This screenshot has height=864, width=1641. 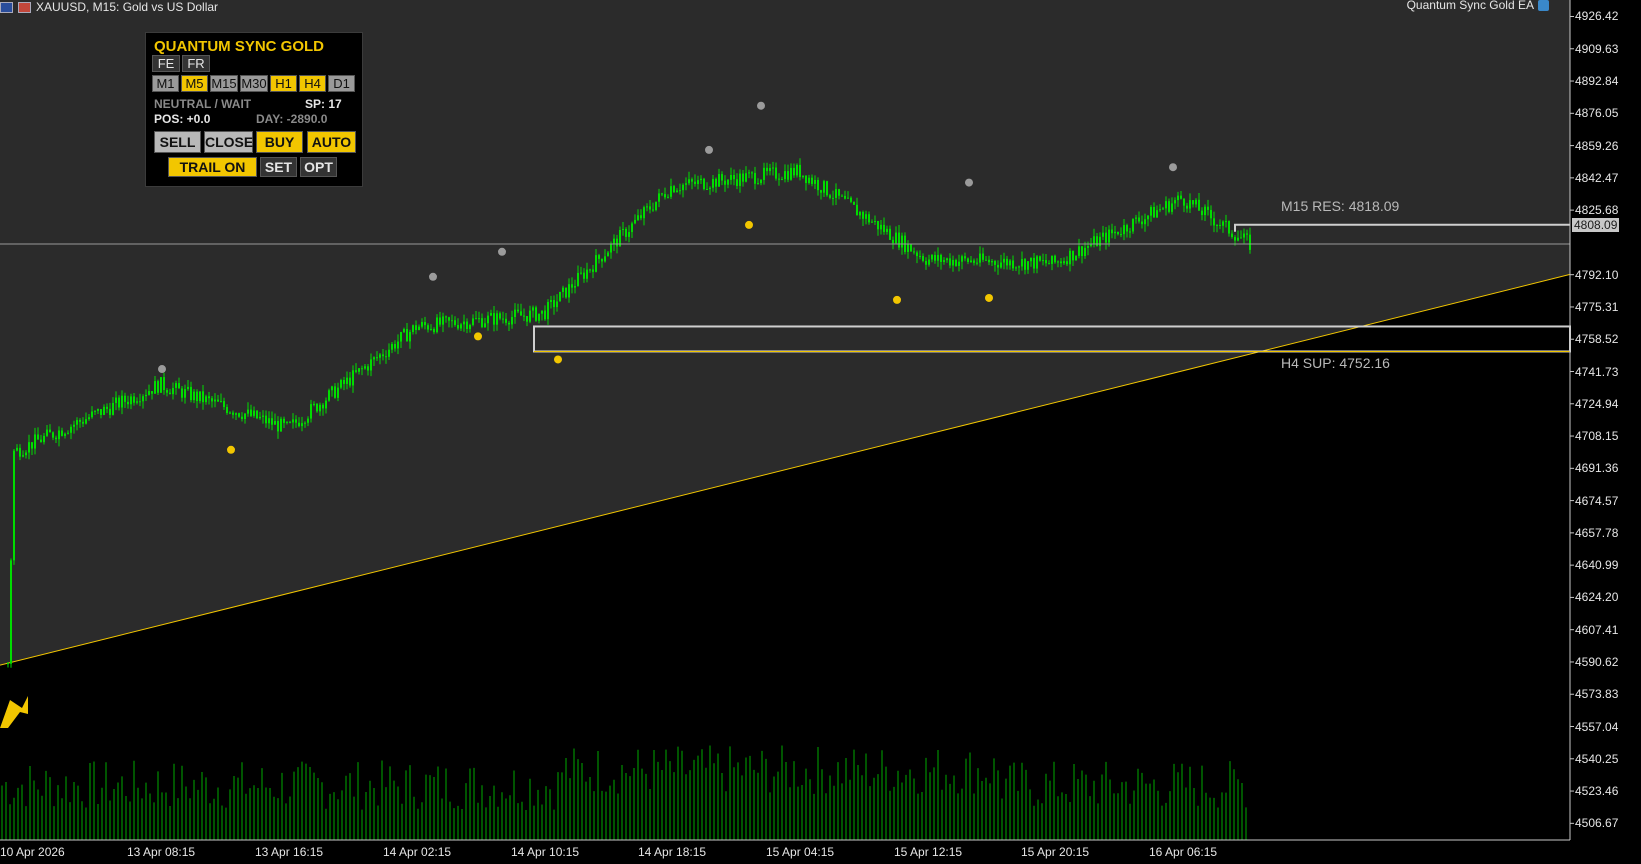 I want to click on timeframe-m5-button: M5, so click(x=194, y=83).